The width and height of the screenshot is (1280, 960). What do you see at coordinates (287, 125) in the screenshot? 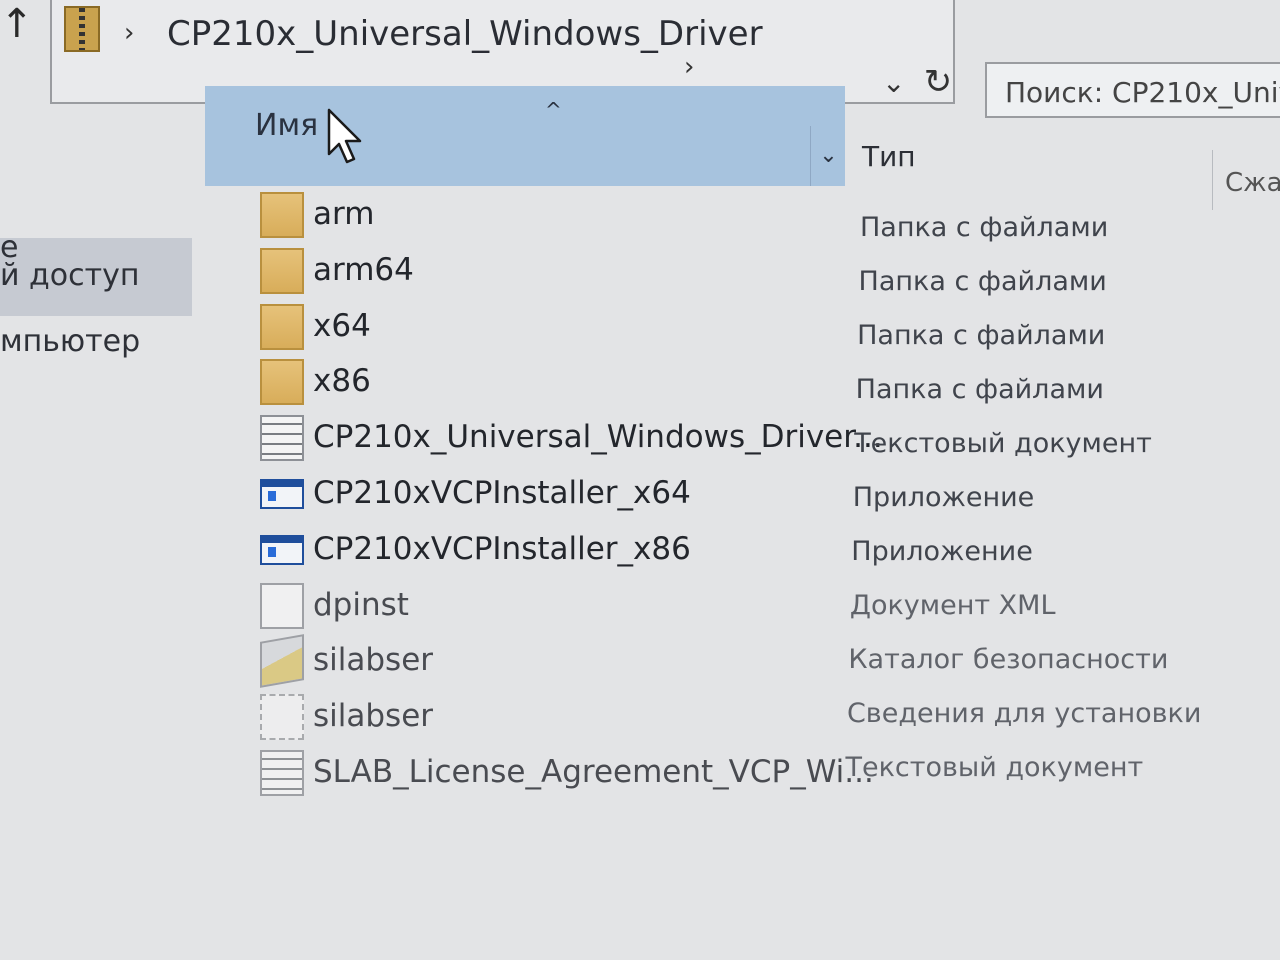
I see `column-header-name-label: Имя` at bounding box center [287, 125].